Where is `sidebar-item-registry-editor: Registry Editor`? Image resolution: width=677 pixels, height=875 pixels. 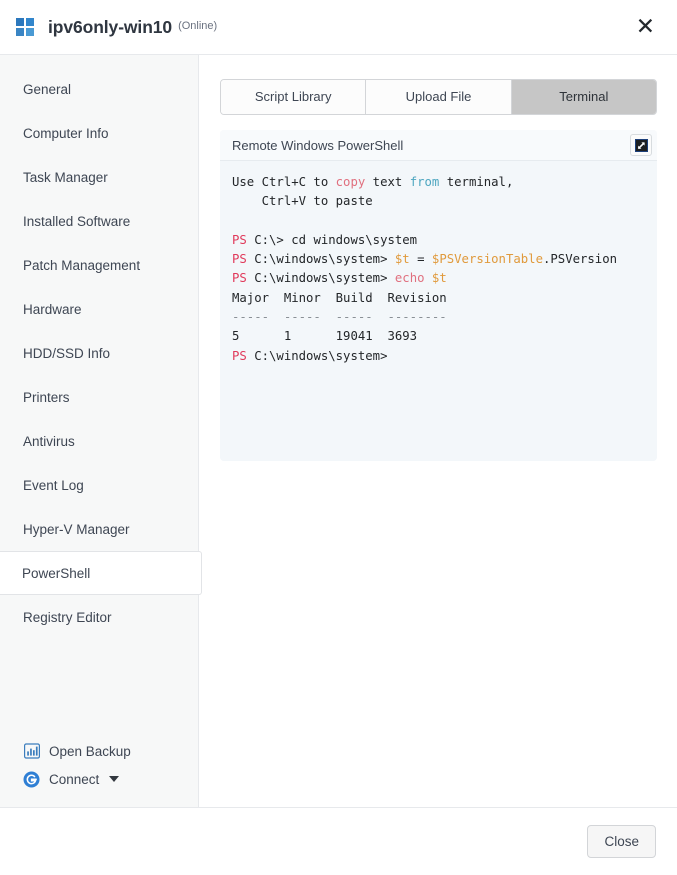
sidebar-item-registry-editor: Registry Editor is located at coordinates (99, 617).